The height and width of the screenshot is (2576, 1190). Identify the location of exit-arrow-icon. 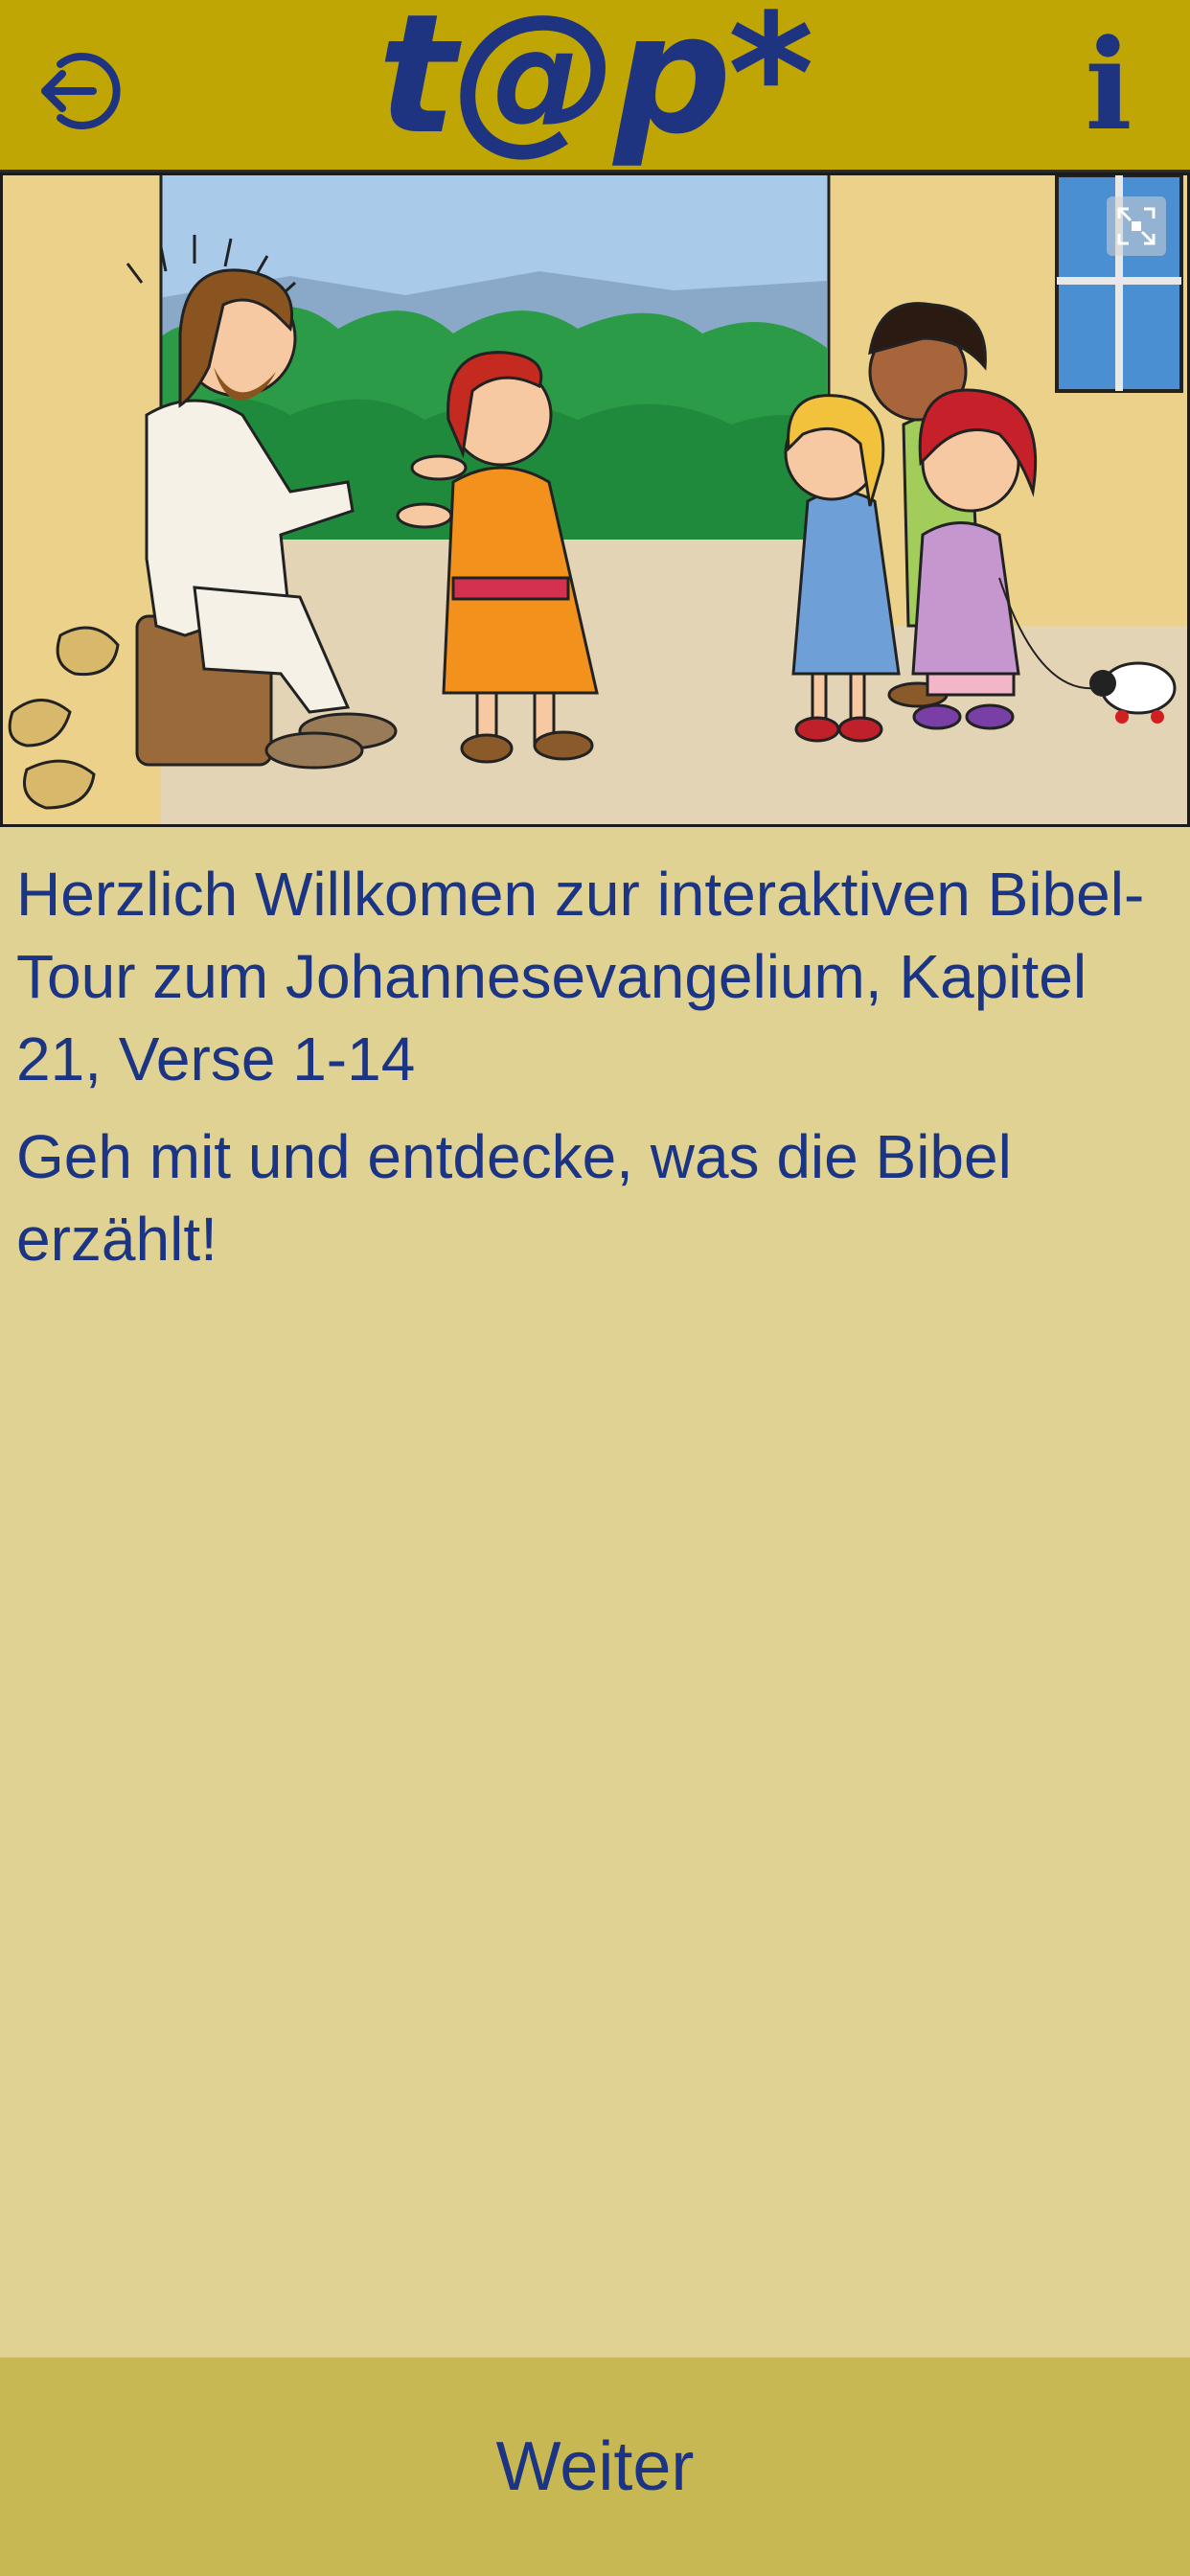
(81, 91).